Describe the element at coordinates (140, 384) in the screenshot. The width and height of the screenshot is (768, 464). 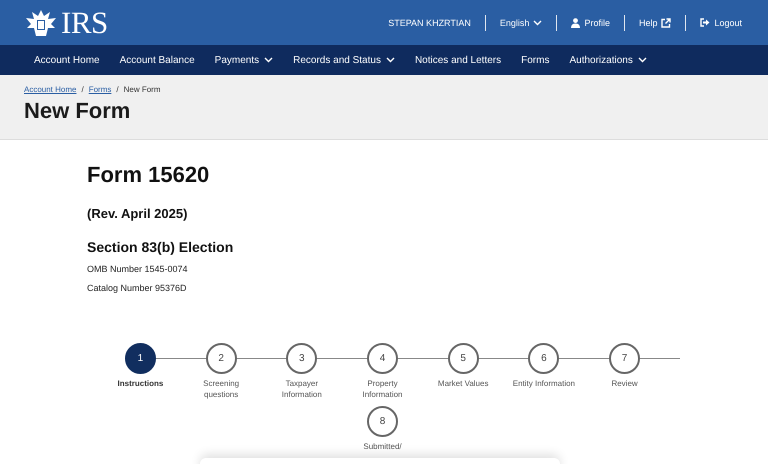
I see `step-label: Instructions` at that location.